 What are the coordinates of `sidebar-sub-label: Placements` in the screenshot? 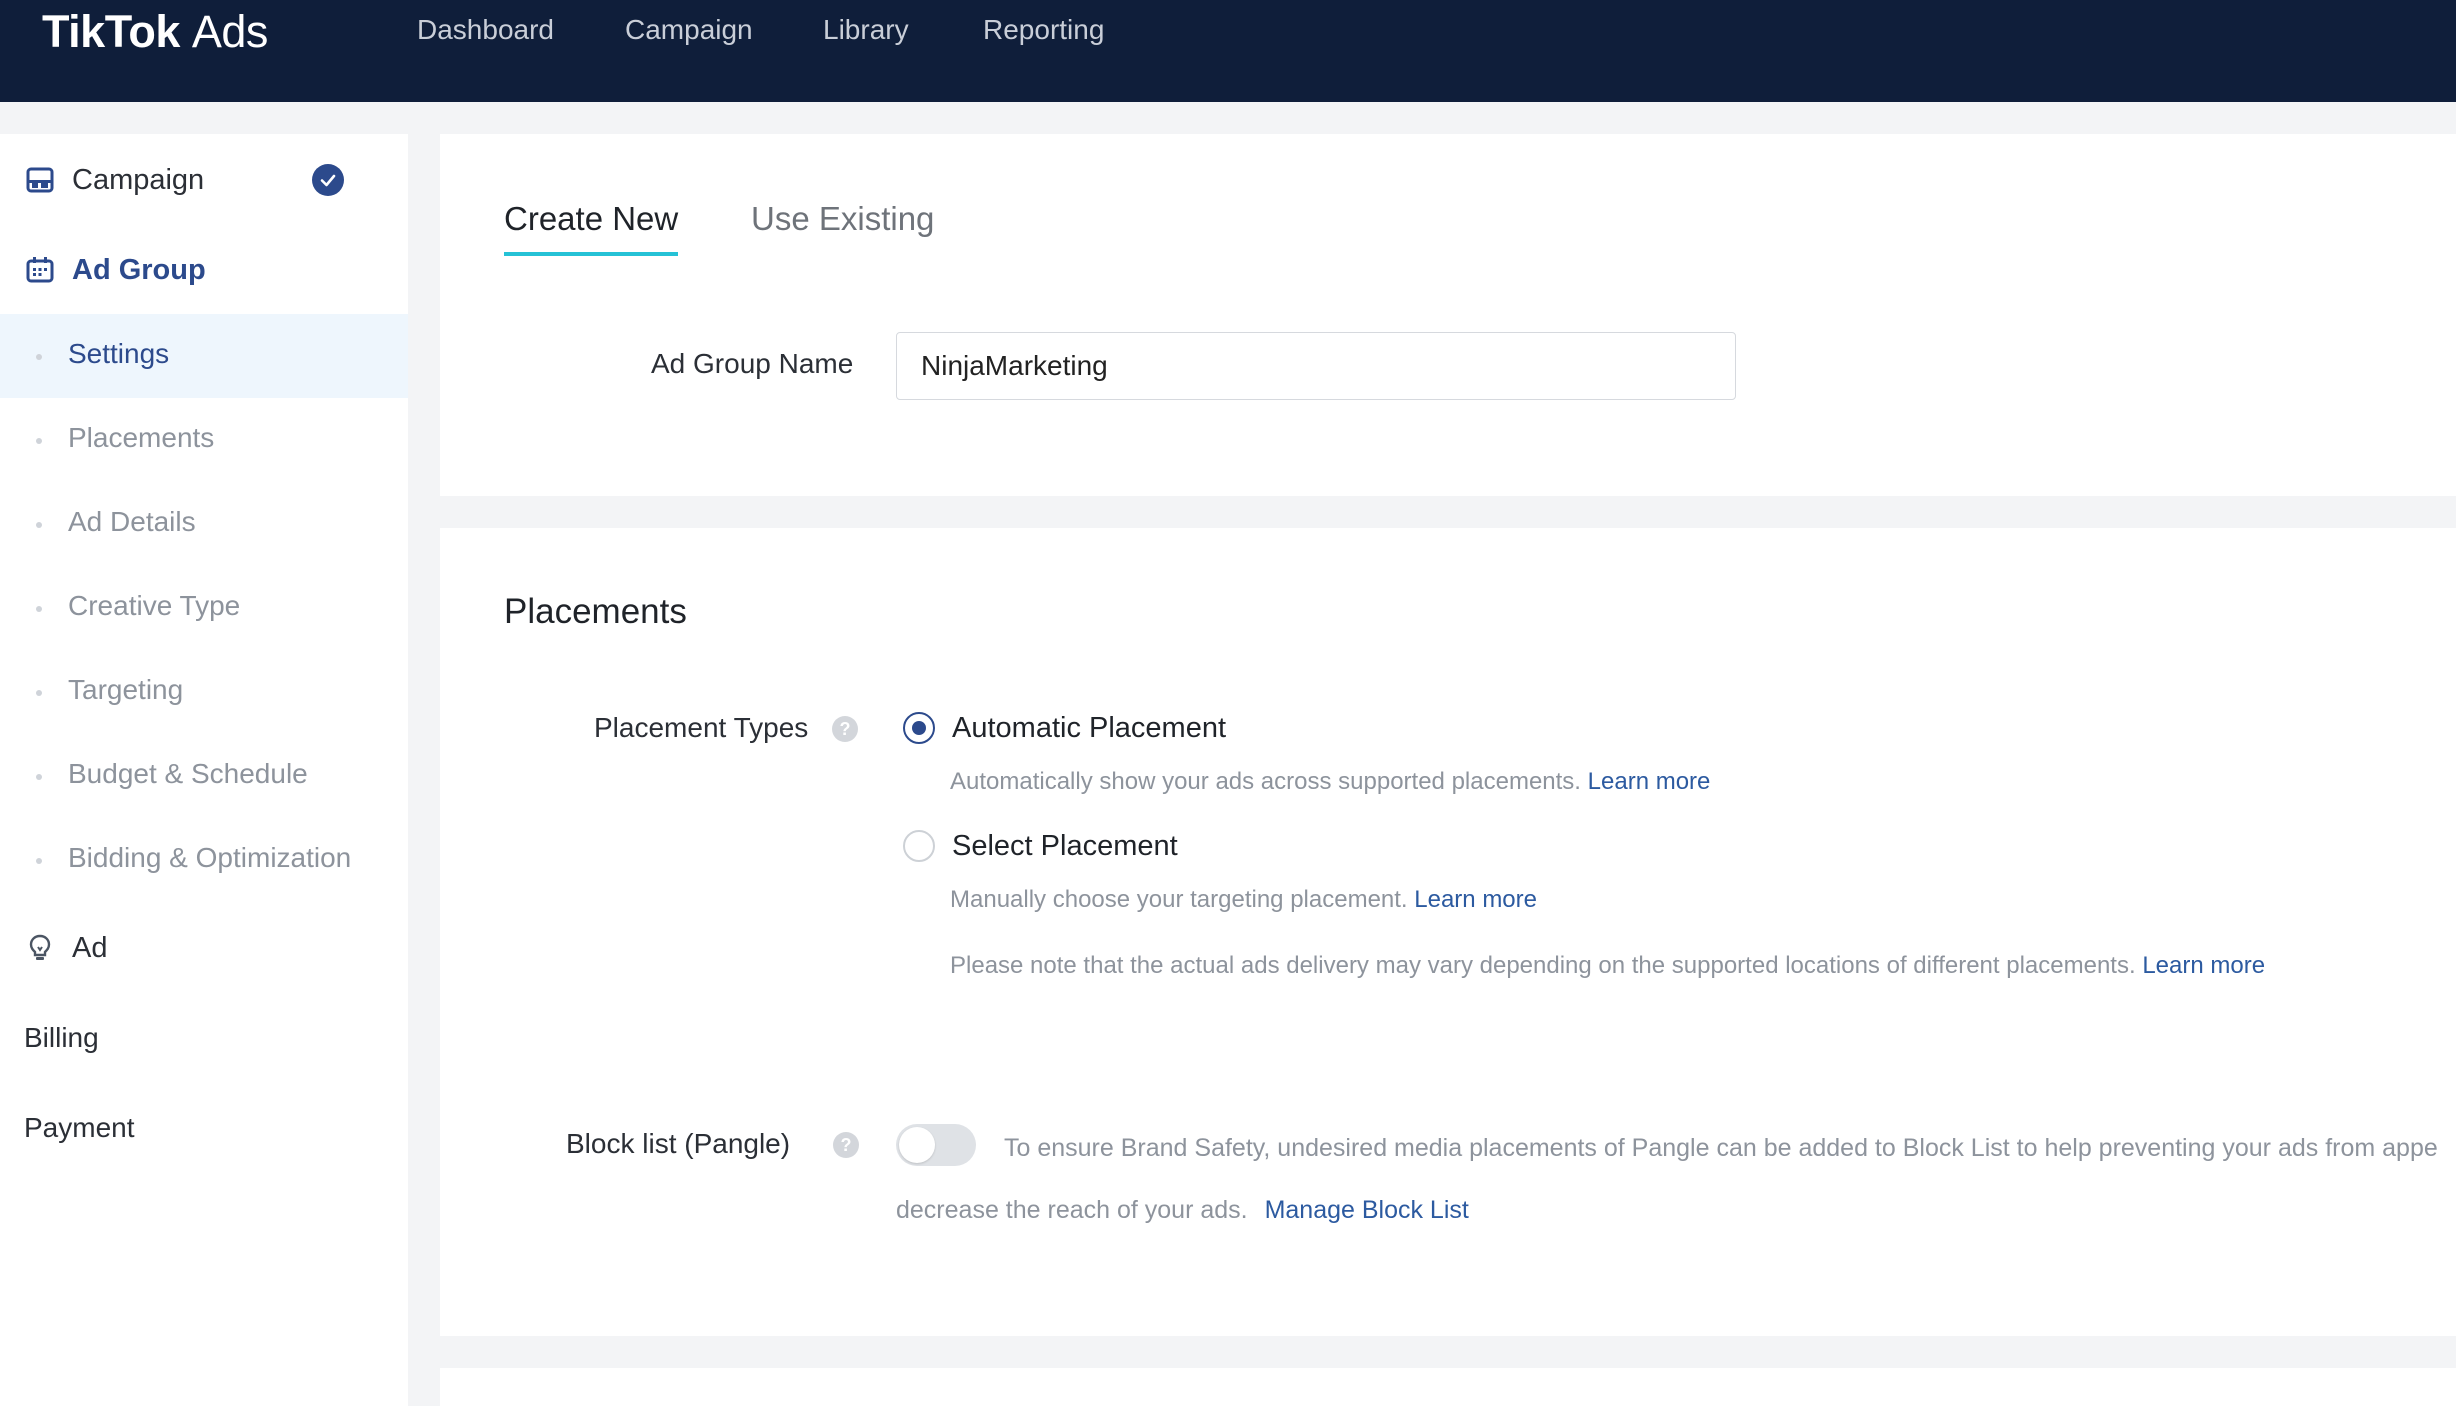 It's located at (141, 437).